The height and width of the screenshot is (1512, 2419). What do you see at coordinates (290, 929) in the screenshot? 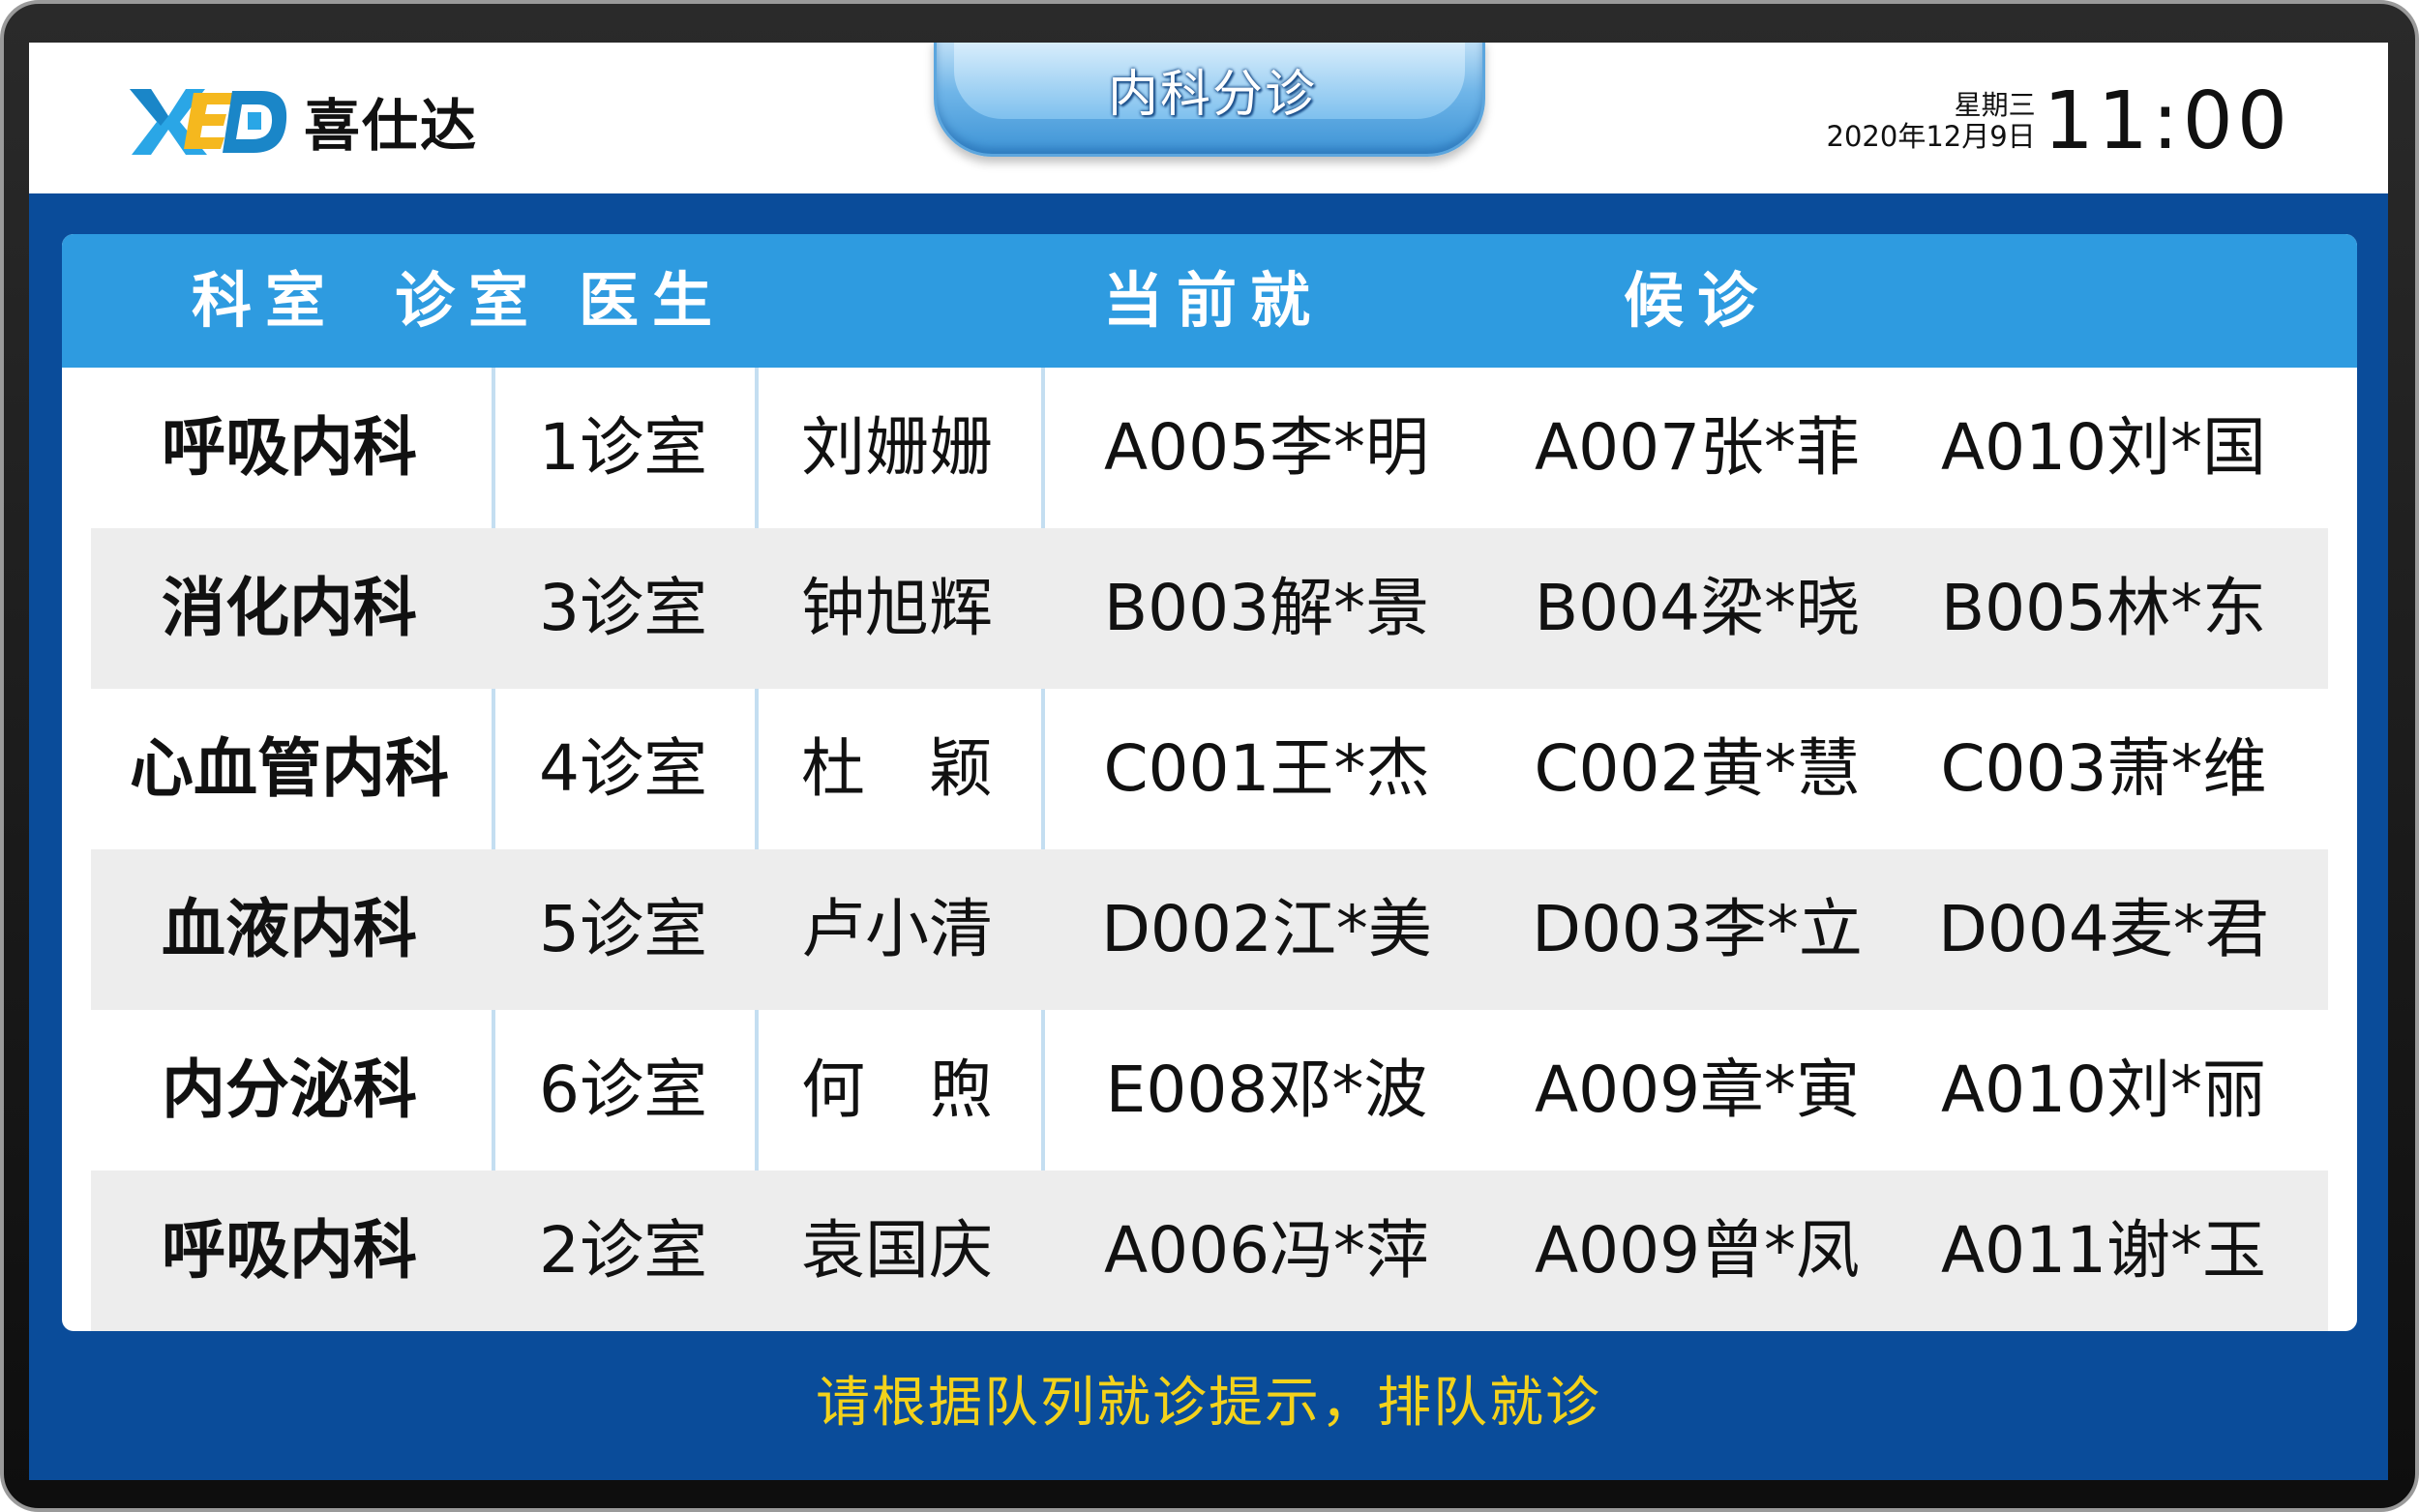
I see `dept-cell: 血液内科` at bounding box center [290, 929].